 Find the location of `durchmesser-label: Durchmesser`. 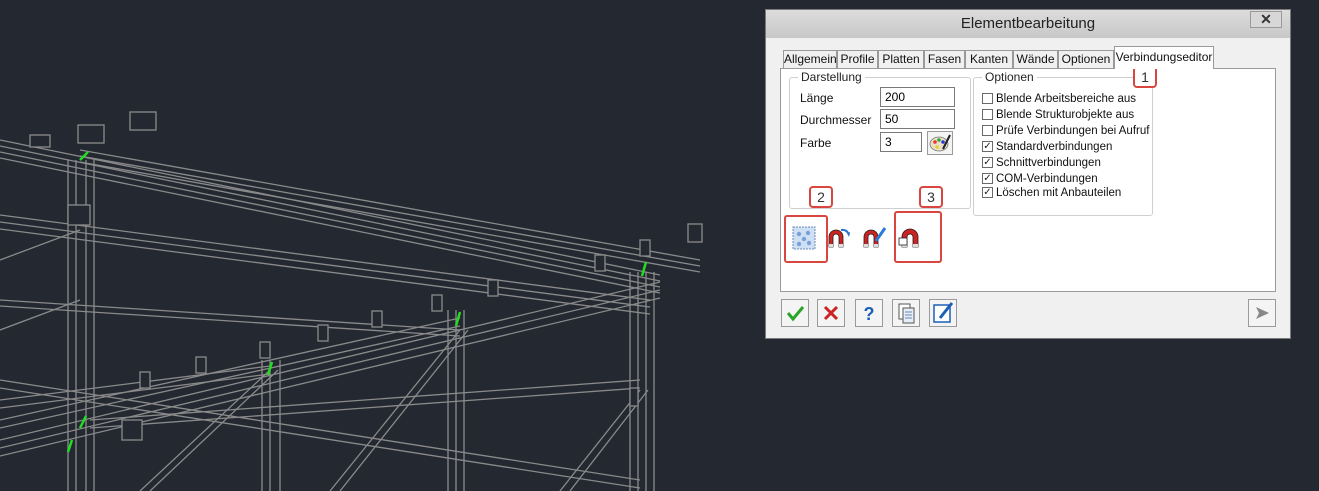

durchmesser-label: Durchmesser is located at coordinates (836, 120).